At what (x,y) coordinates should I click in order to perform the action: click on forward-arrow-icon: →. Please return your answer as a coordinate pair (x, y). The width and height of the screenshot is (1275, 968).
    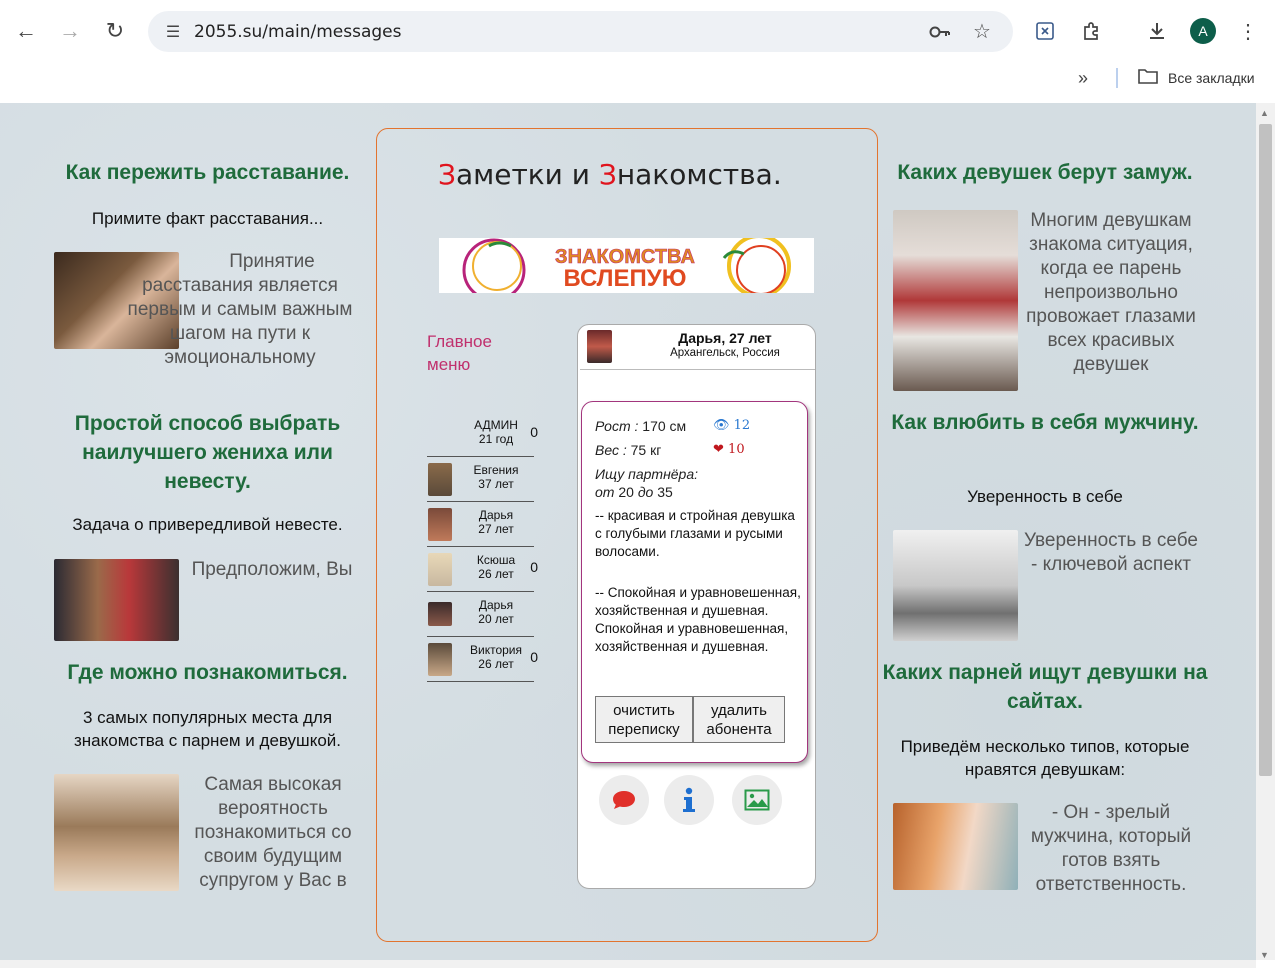
    Looking at the image, I should click on (70, 31).